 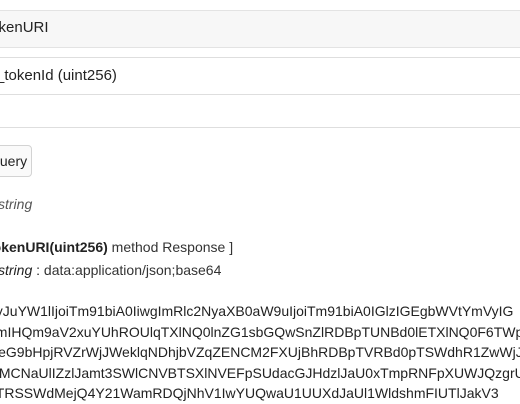 I want to click on response-method: tokenURI(uint256), so click(x=54, y=247).